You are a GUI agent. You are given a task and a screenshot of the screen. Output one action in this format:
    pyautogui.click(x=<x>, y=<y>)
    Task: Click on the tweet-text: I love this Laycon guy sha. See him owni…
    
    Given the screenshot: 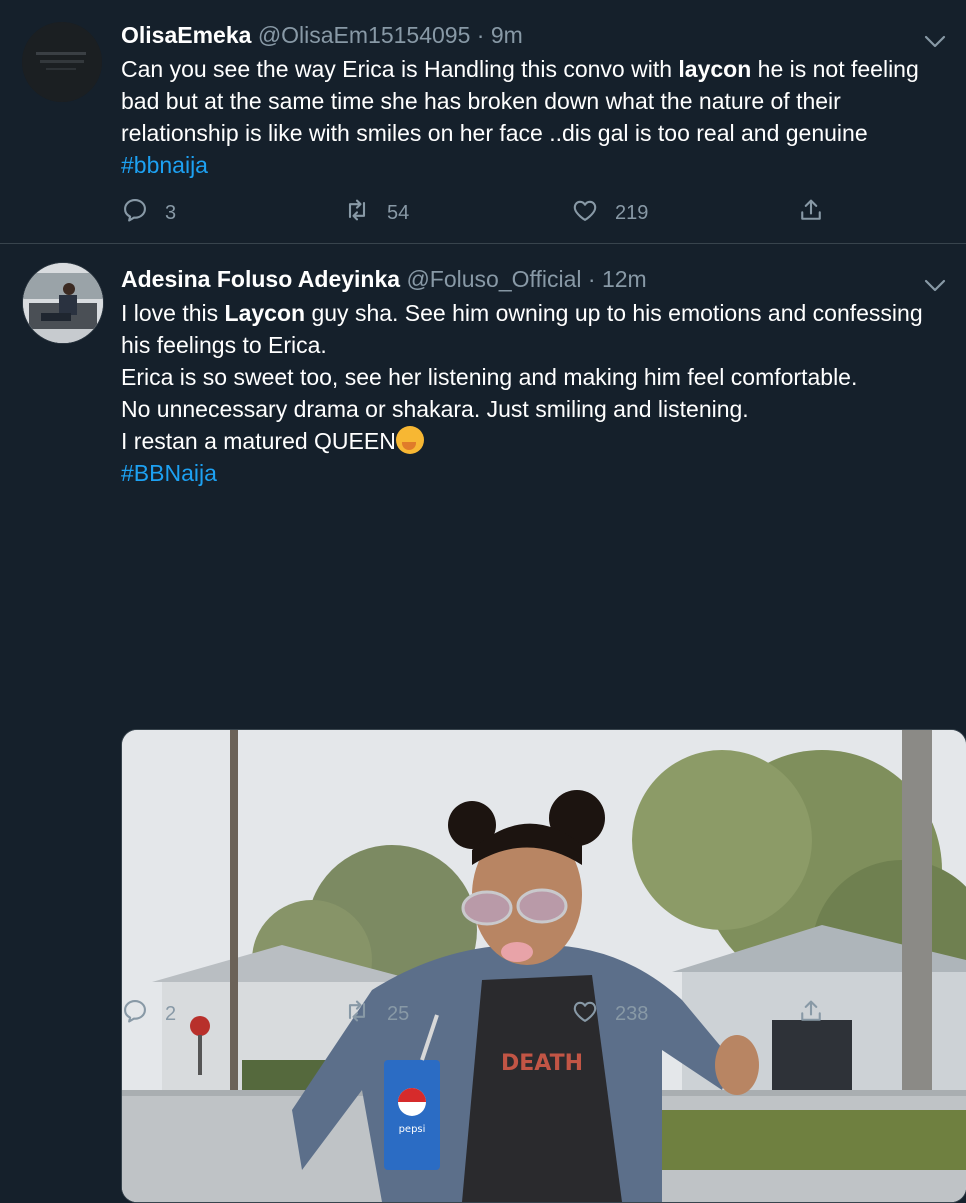 What is the action you would take?
    pyautogui.click(x=533, y=393)
    